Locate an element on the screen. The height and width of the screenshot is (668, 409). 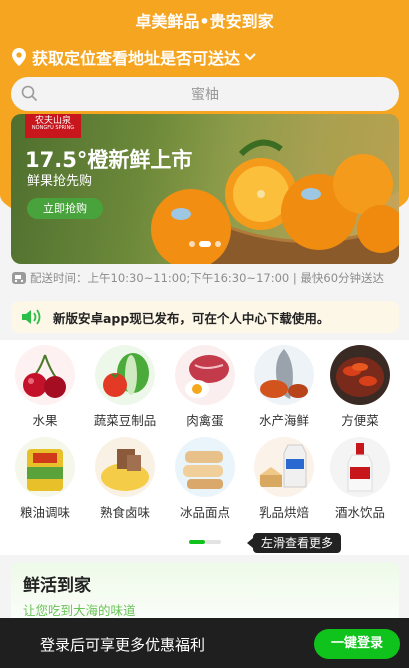
search-placeholder: 蜜柚 is located at coordinates (205, 95).